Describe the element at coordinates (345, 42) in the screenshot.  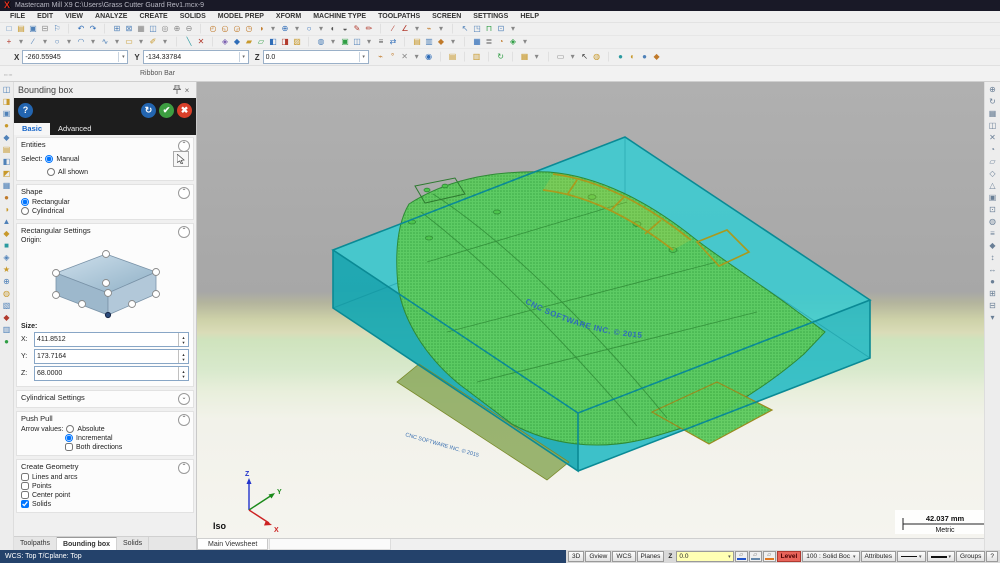
I see `toolbar-icon: ▣` at that location.